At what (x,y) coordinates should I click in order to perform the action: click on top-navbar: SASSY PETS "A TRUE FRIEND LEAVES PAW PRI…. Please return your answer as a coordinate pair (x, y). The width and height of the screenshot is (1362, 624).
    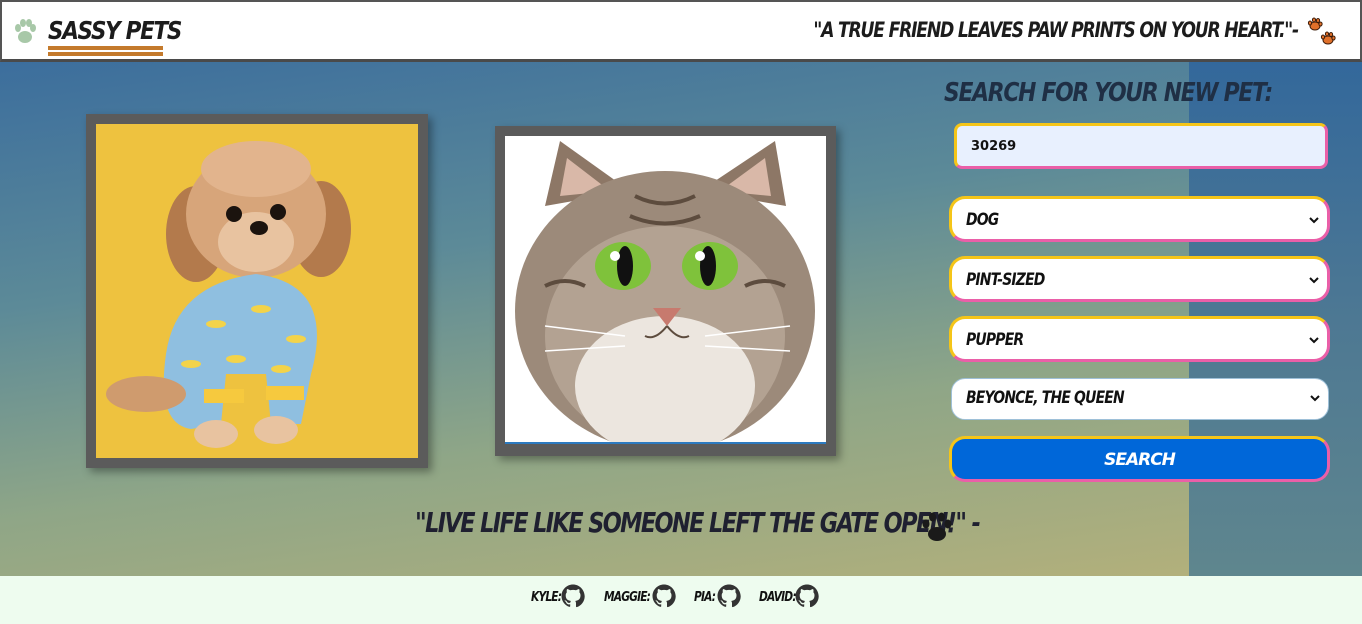
    Looking at the image, I should click on (681, 31).